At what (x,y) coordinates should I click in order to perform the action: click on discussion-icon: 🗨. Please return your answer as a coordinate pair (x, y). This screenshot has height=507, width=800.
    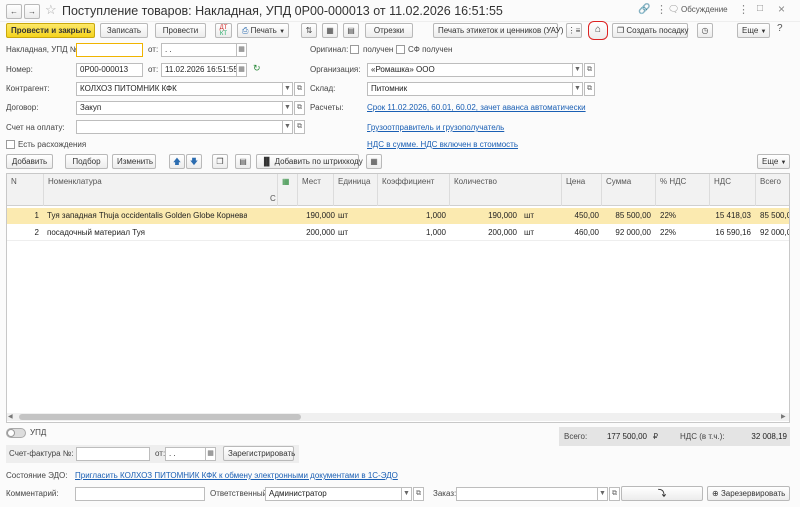
    Looking at the image, I should click on (673, 9).